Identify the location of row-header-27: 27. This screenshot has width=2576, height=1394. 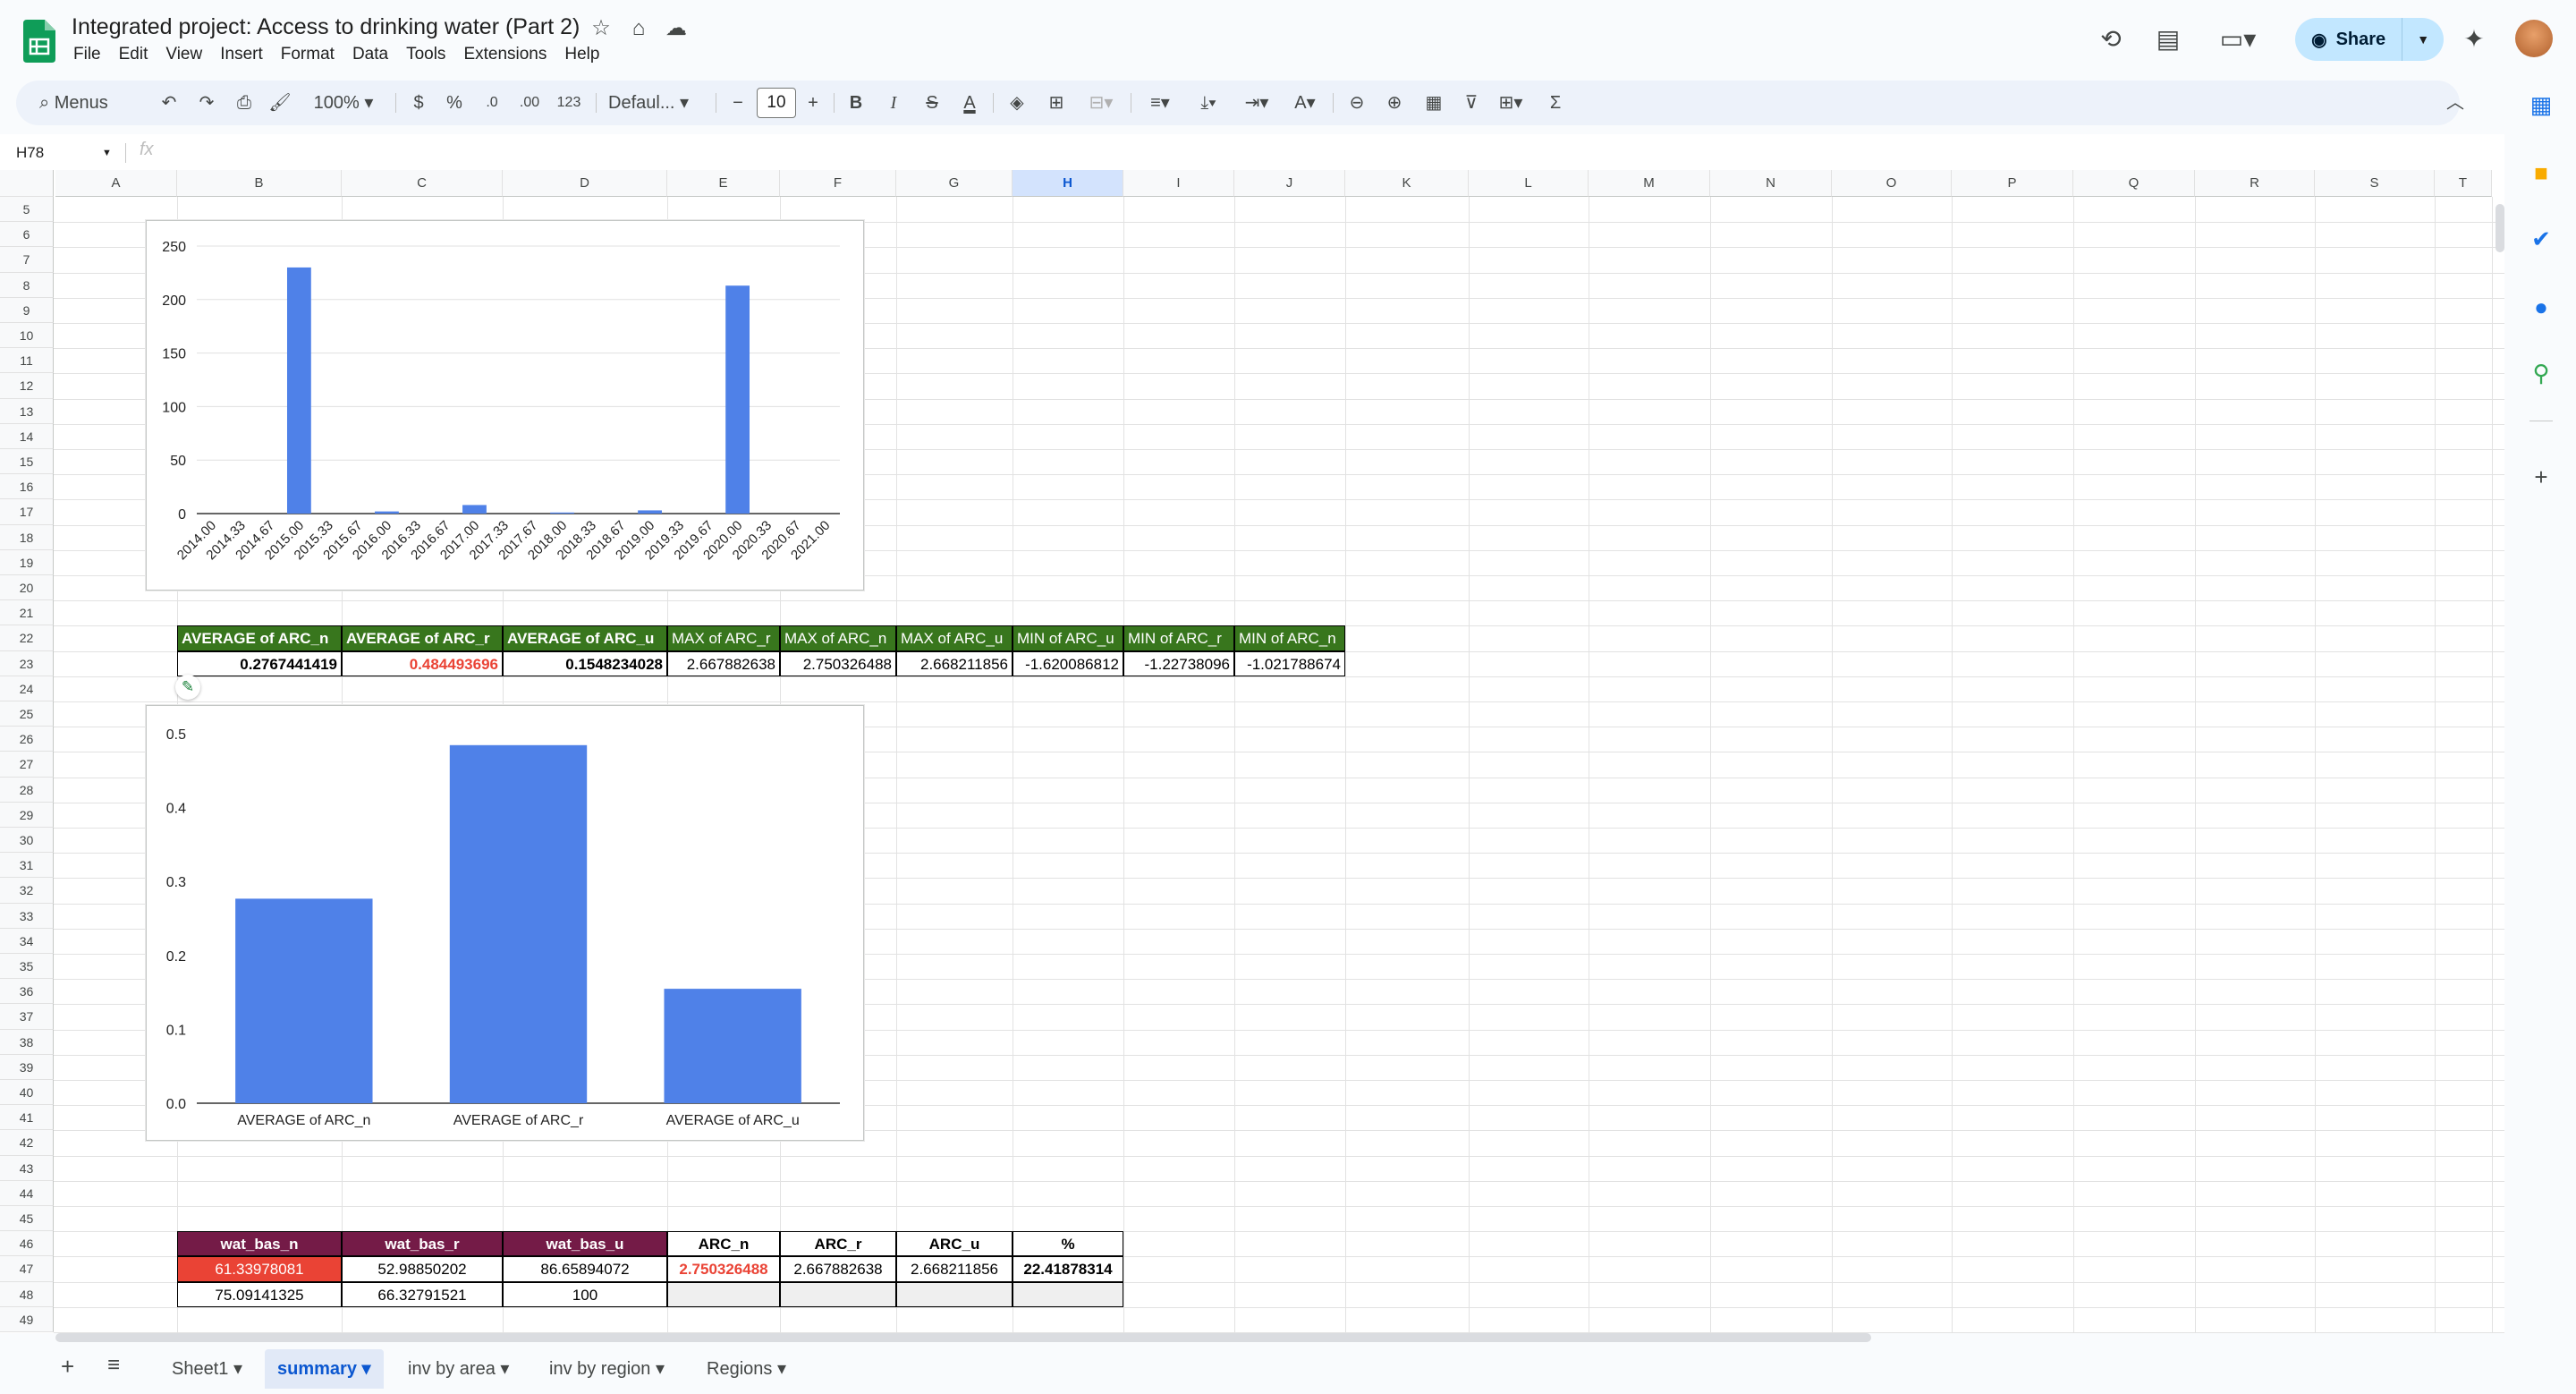
(27, 765).